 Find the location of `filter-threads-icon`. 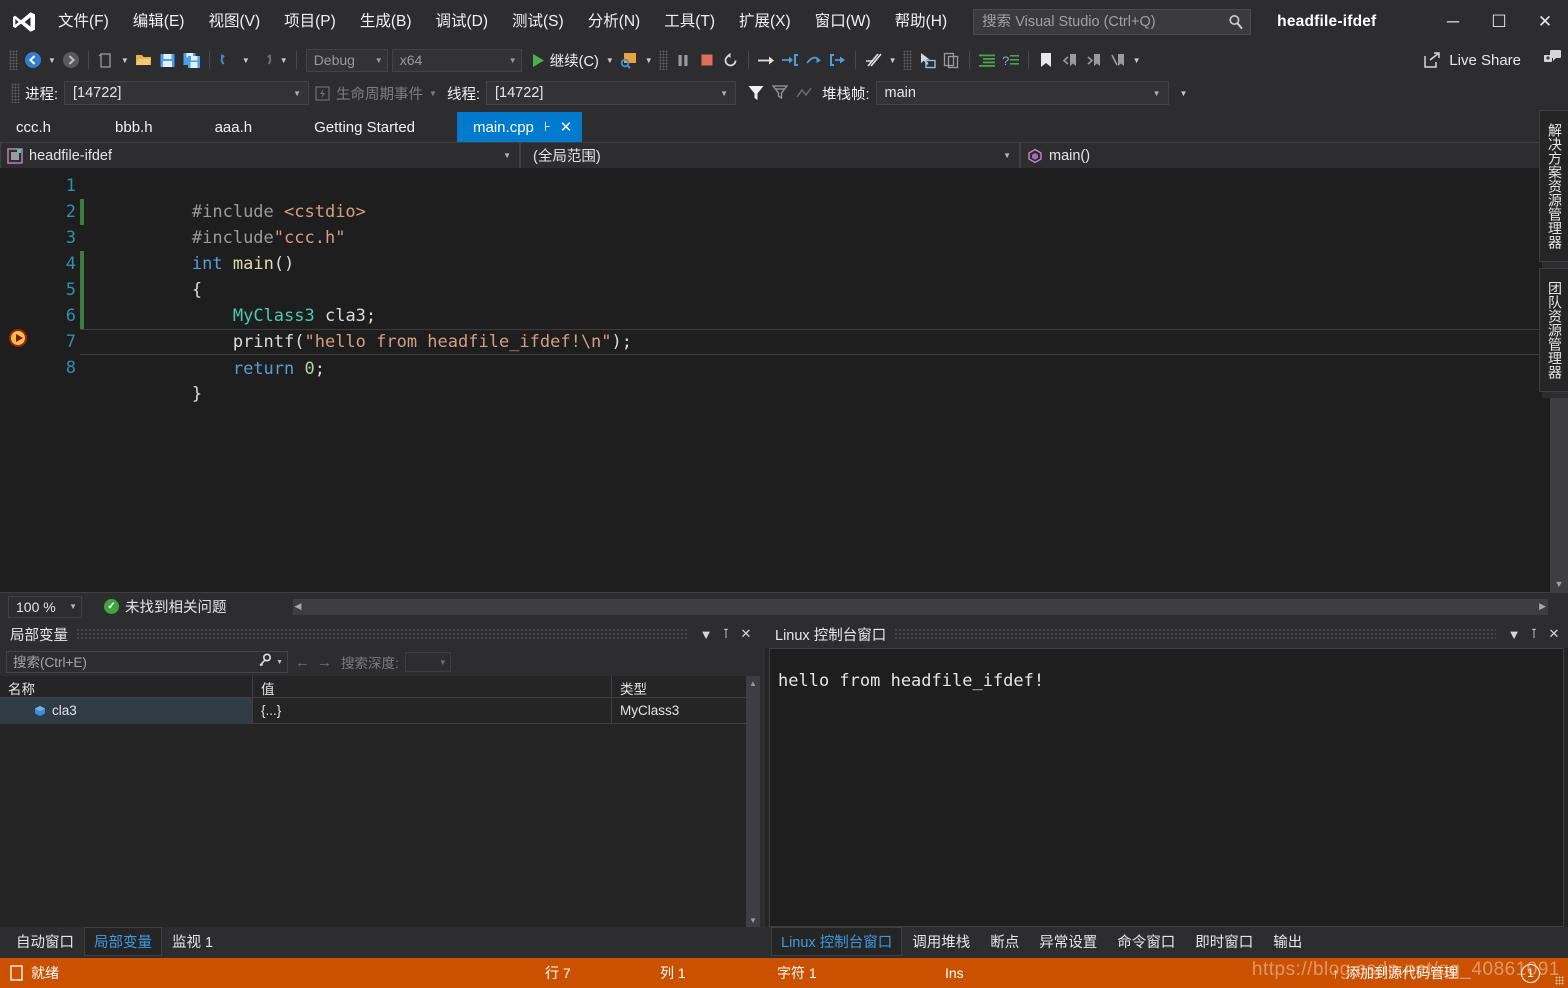

filter-threads-icon is located at coordinates (756, 93).